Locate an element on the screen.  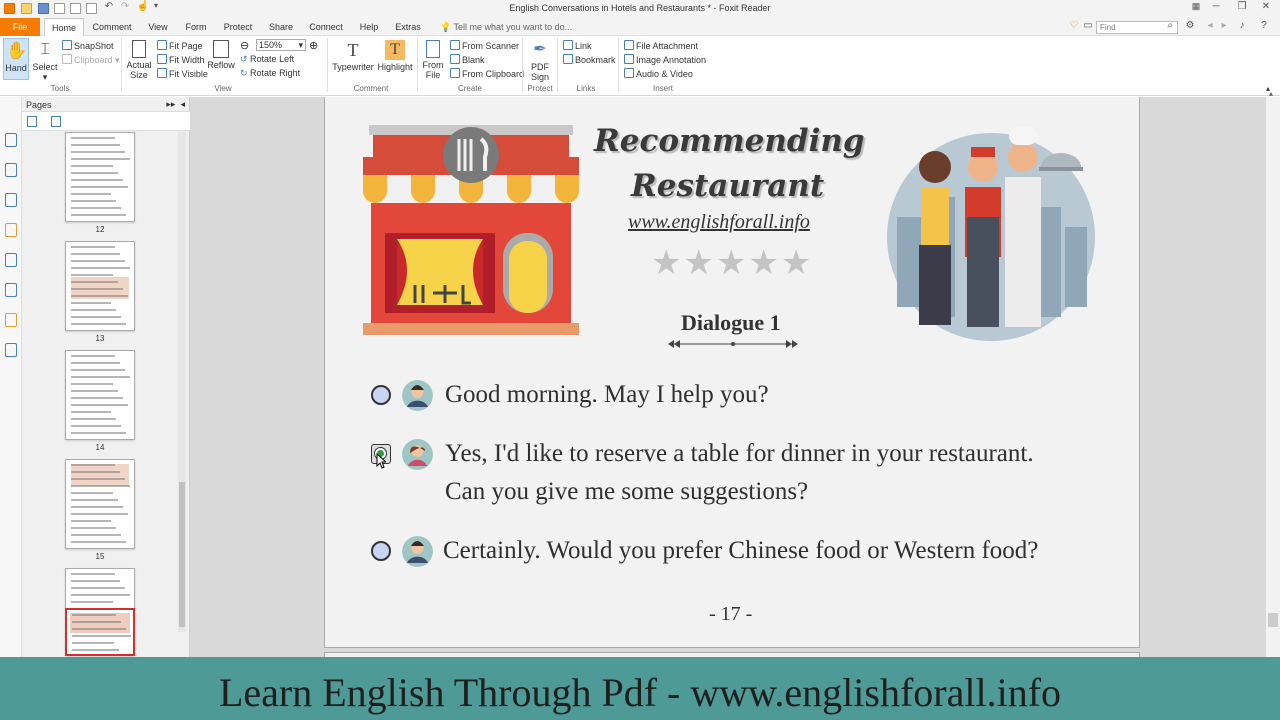
highlight-button: T Highlight is located at coordinates (395, 56).